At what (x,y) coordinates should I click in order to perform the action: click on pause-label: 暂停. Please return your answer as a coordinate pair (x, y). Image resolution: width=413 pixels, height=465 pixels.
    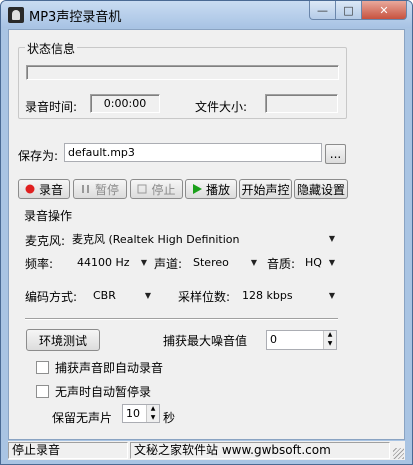
    Looking at the image, I should click on (106, 189).